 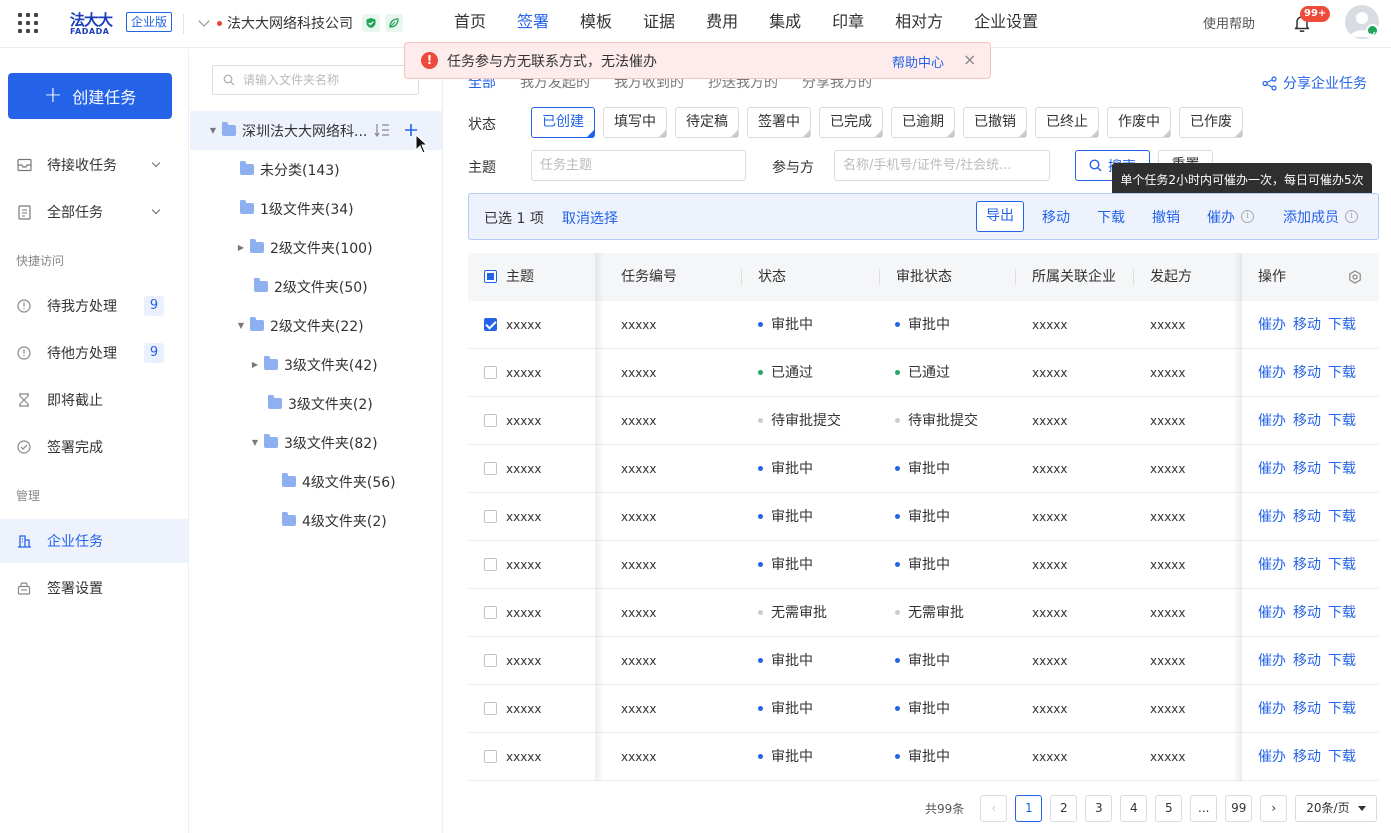 What do you see at coordinates (316, 520) in the screenshot?
I see `tree-node: 4级文件夹(2)` at bounding box center [316, 520].